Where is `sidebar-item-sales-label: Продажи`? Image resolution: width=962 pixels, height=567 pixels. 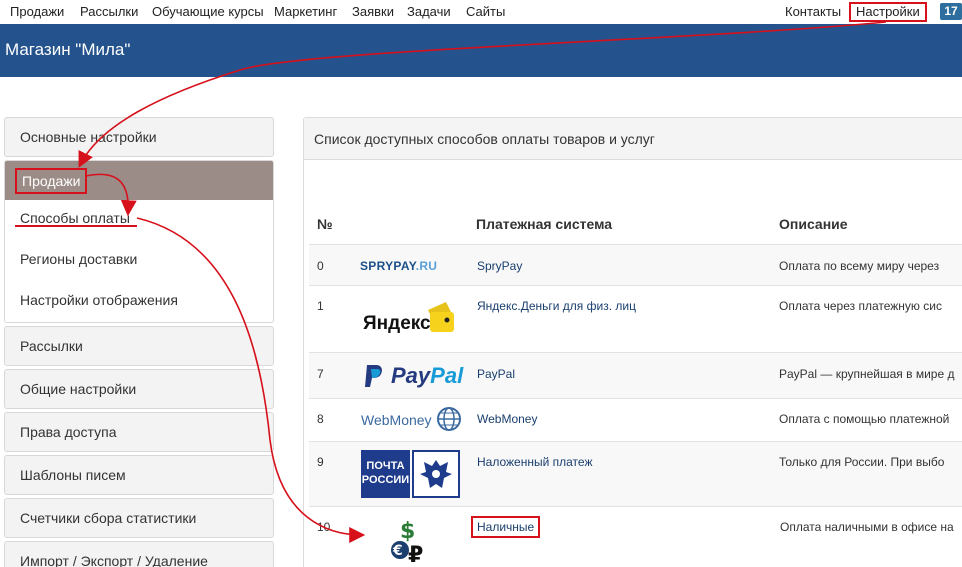
sidebar-item-sales-label: Продажи is located at coordinates (51, 181).